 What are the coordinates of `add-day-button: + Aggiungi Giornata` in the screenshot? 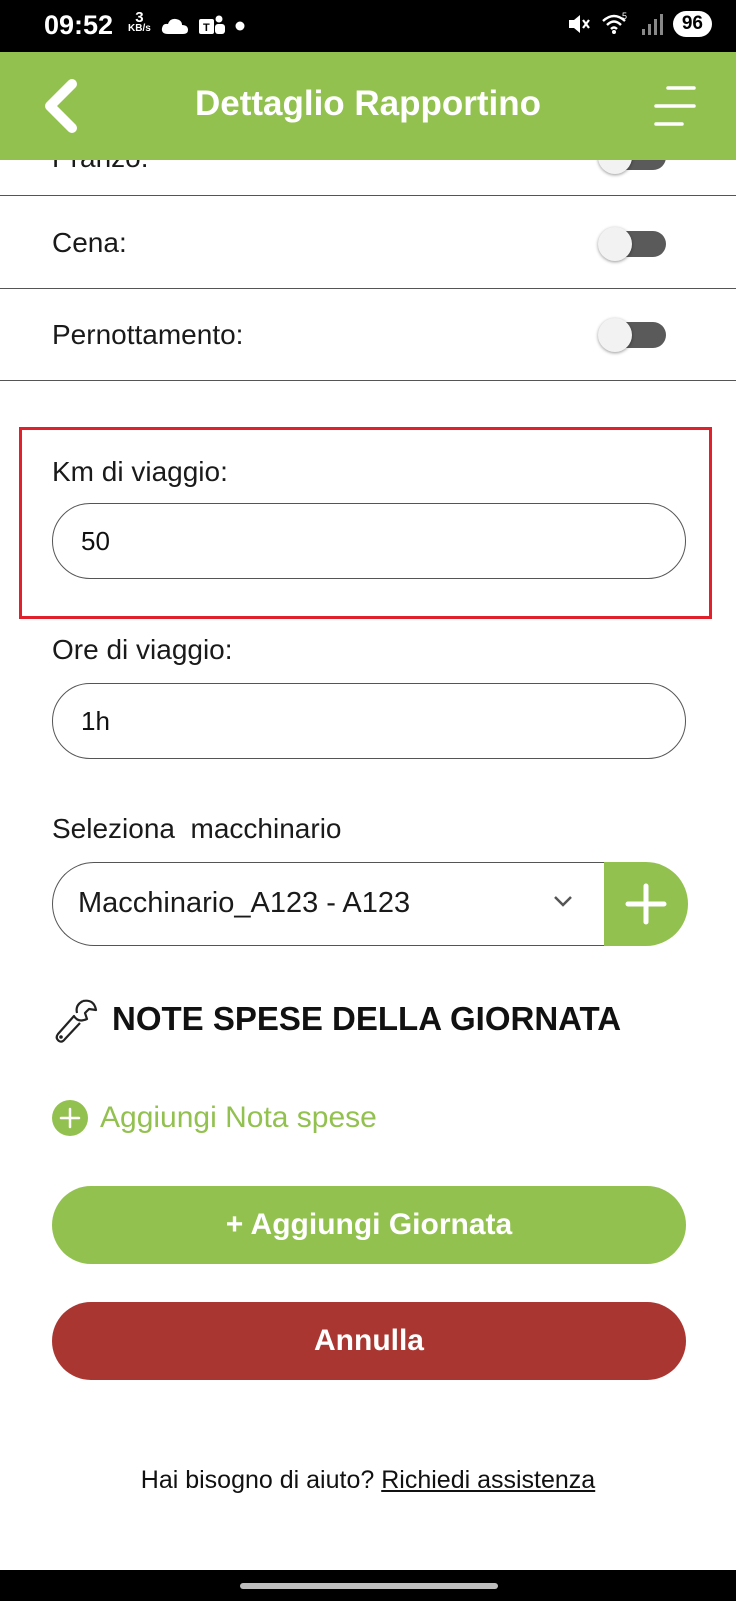 It's located at (369, 1225).